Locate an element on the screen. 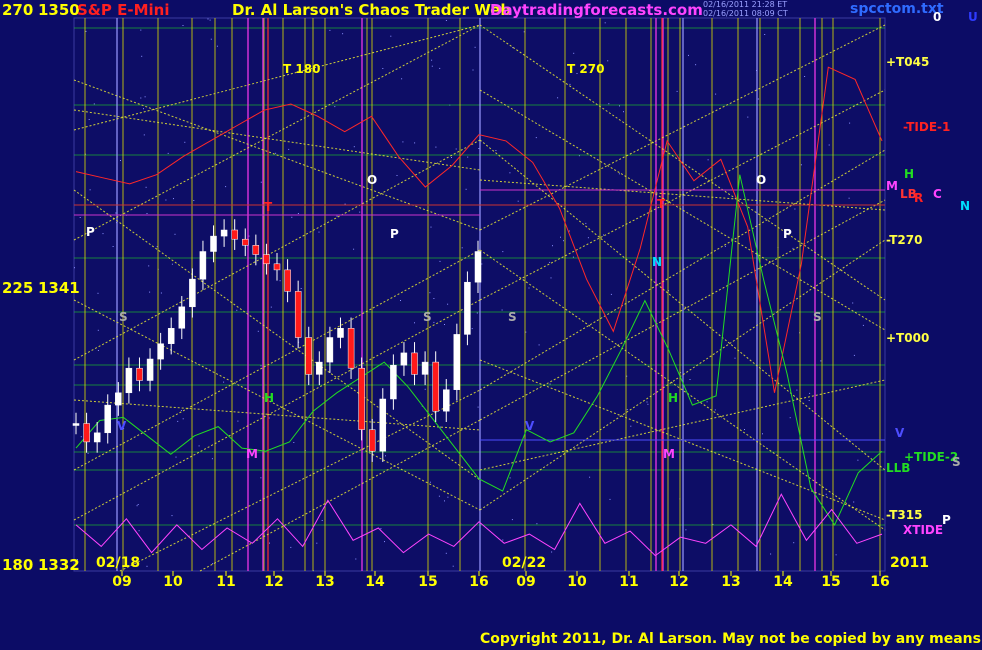  y-axis-price-label: 1341 is located at coordinates (59, 288).